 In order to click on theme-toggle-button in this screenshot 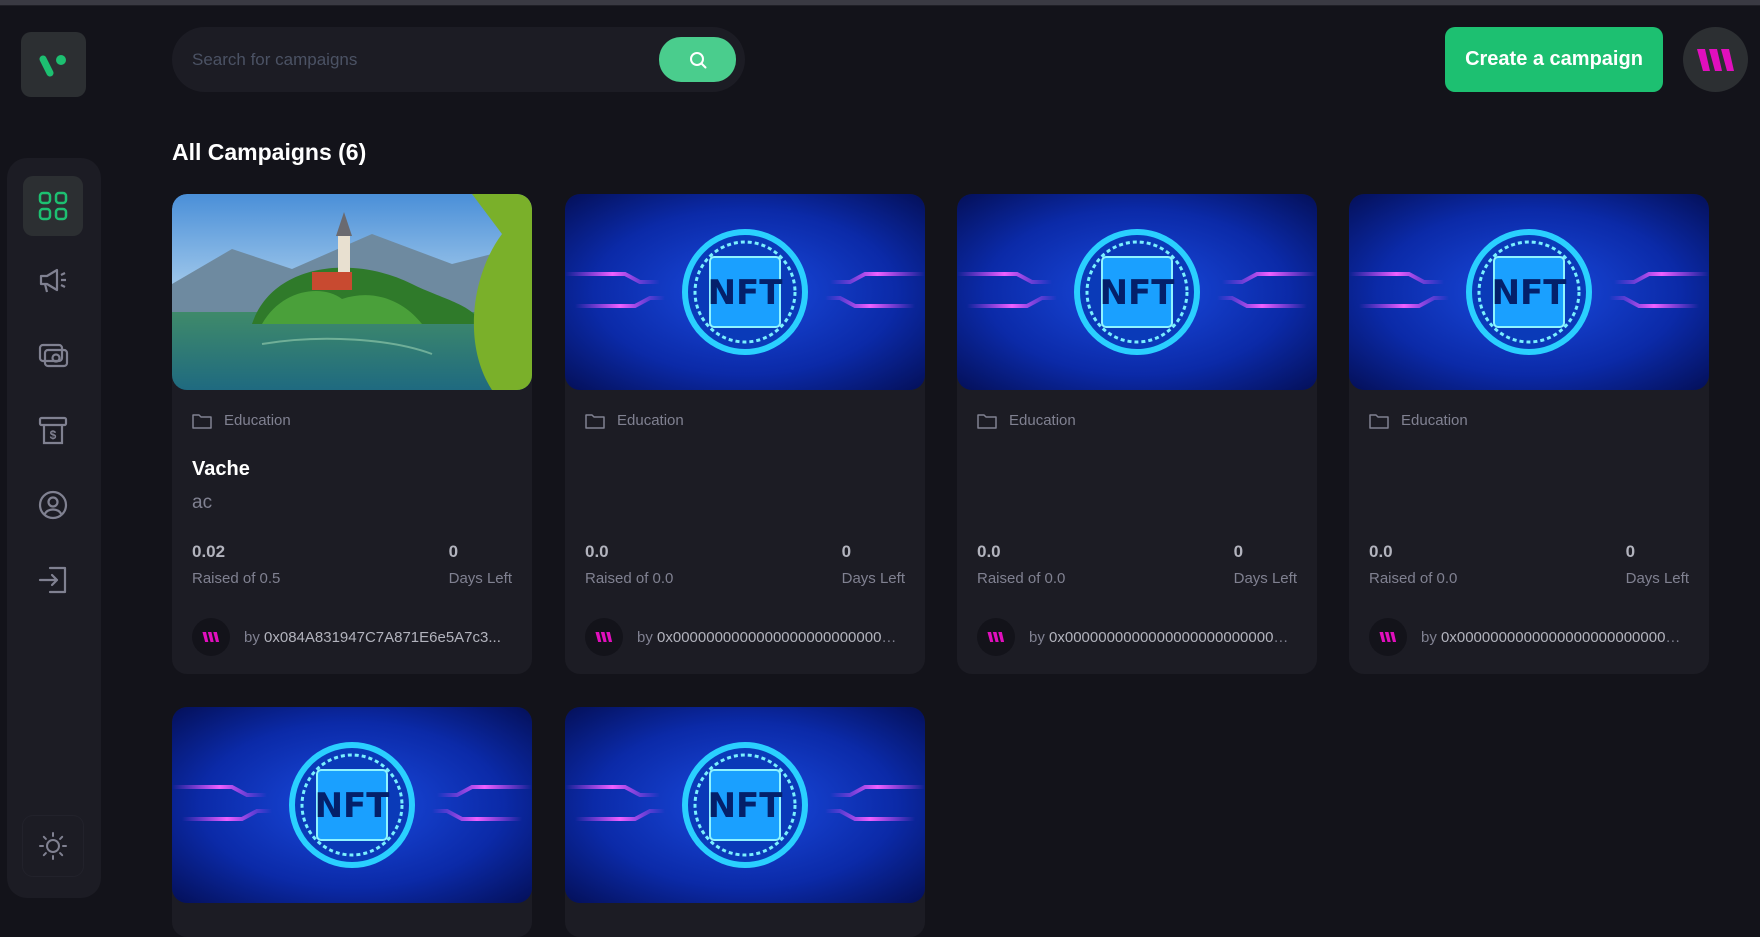, I will do `click(53, 846)`.